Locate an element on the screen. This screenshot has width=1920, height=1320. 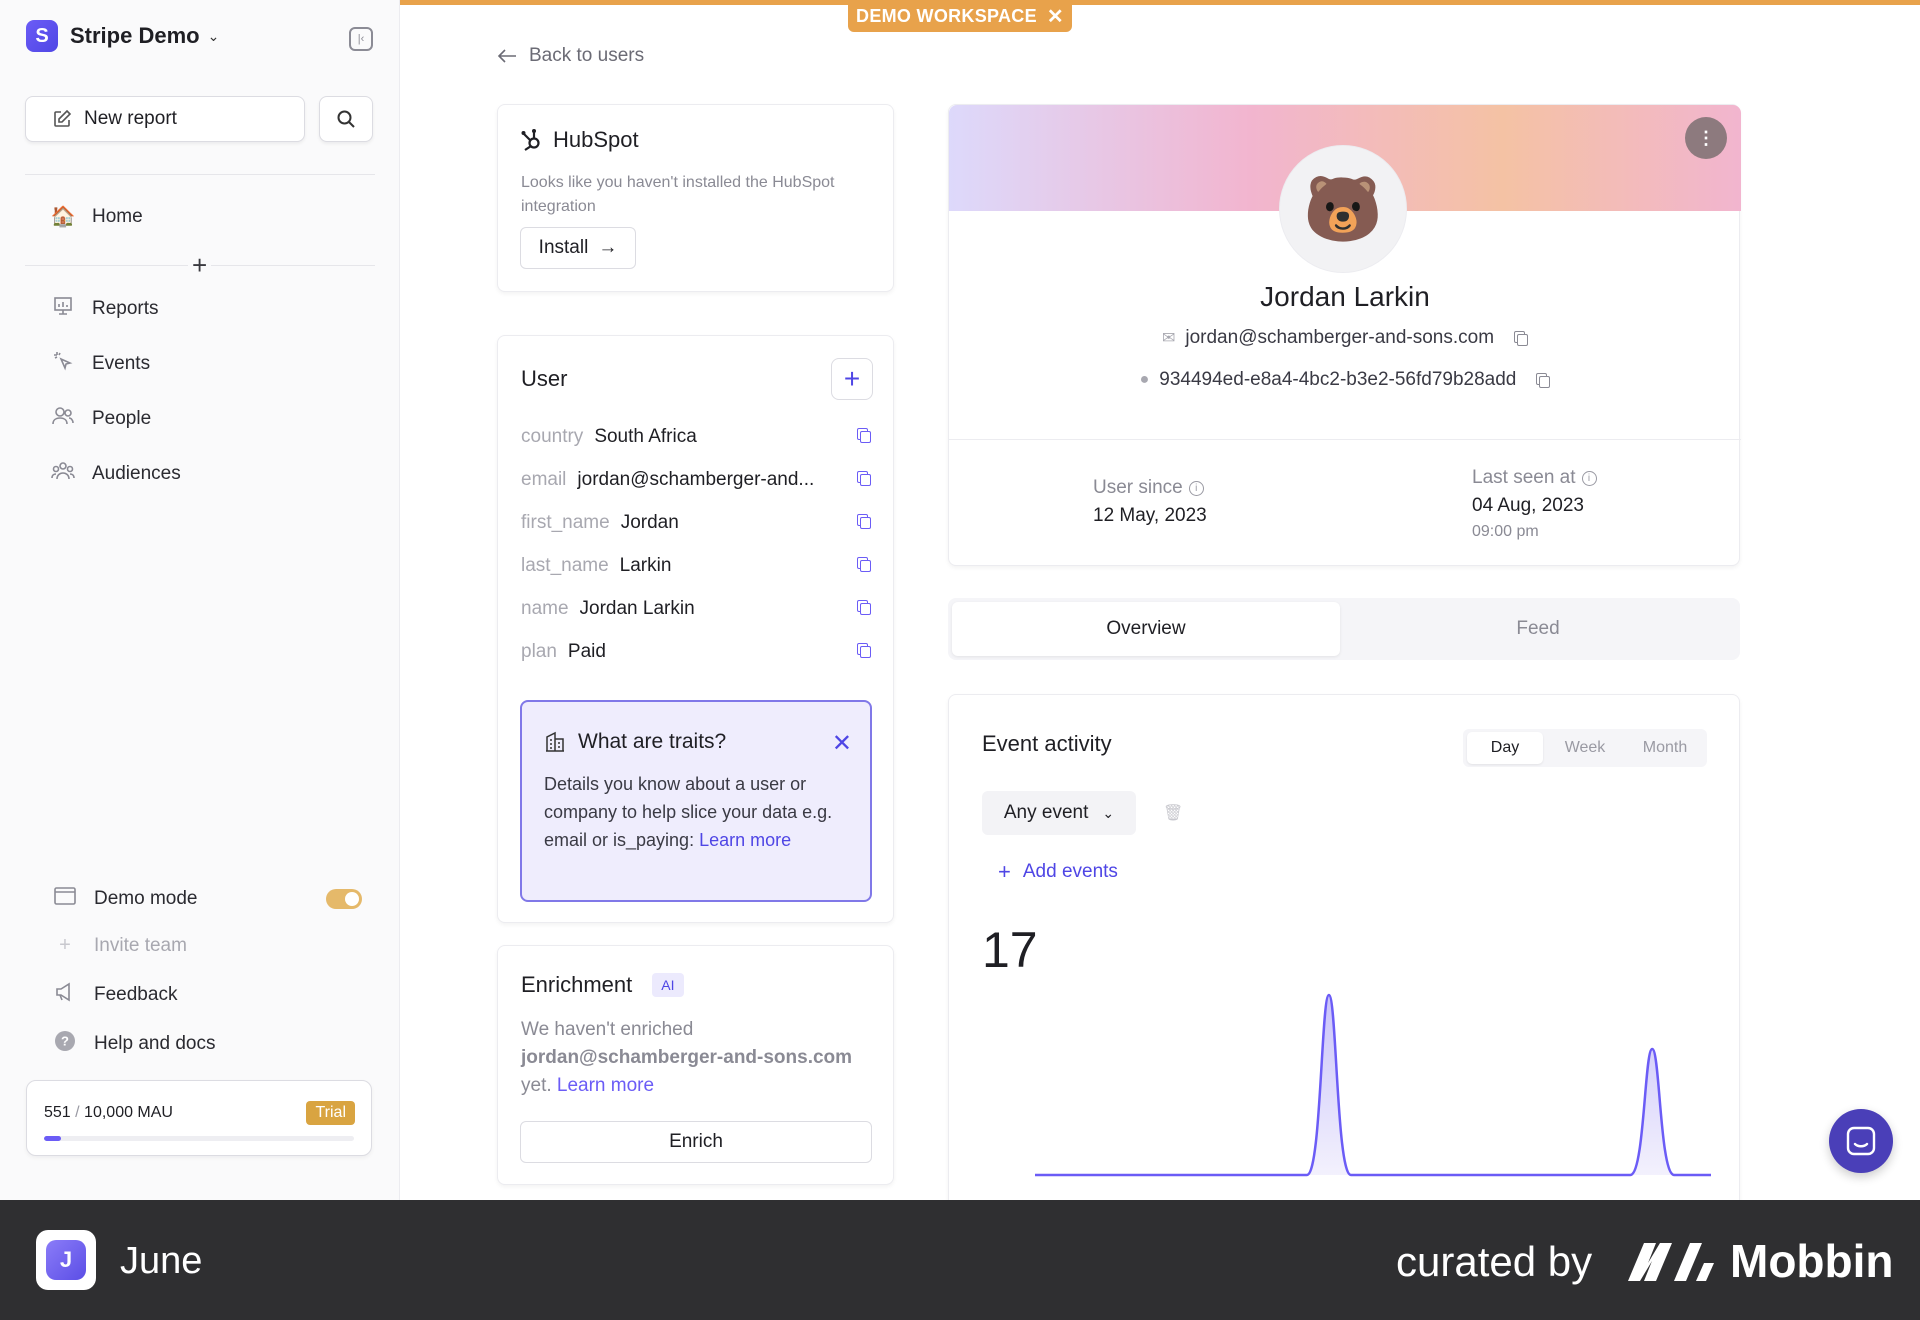
last-seen-label-text: Last seen at is located at coordinates (1524, 477).